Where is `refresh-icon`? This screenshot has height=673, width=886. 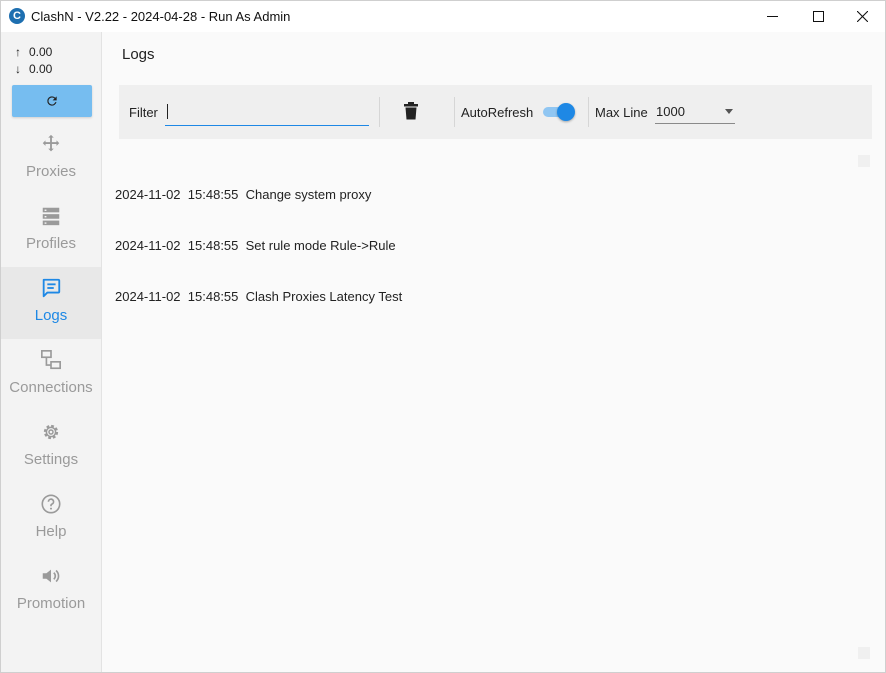
refresh-icon is located at coordinates (52, 101).